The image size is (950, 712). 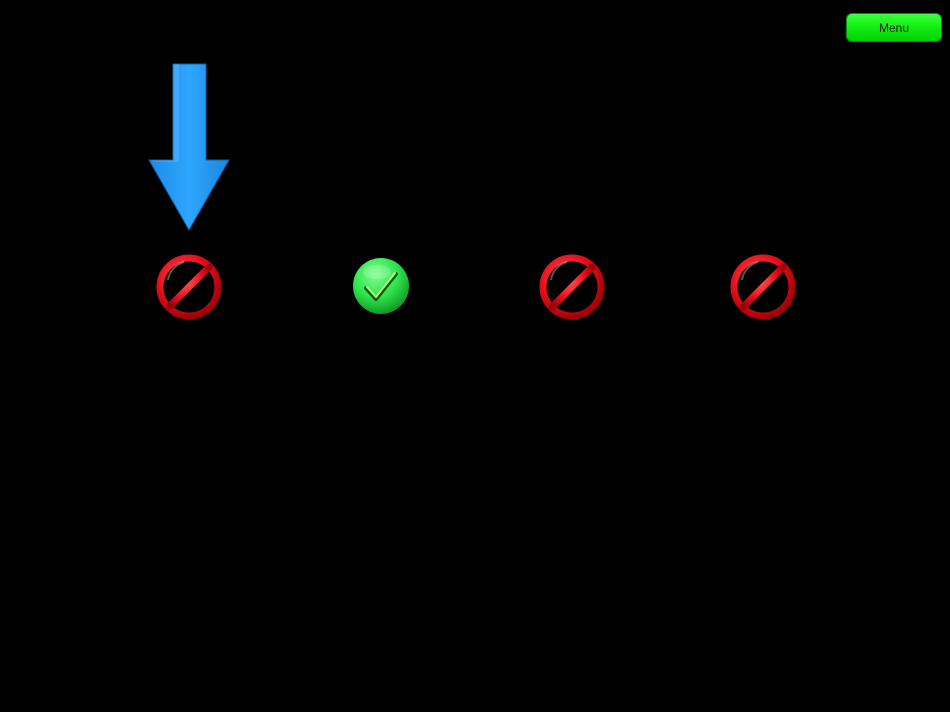 I want to click on check-circle-icon, so click(x=381, y=286).